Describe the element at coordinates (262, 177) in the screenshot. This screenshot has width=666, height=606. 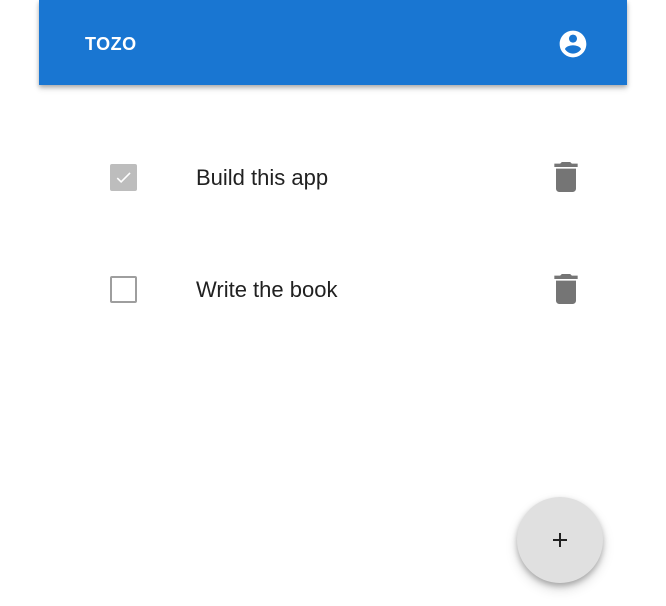
I see `todo-label: Build this app` at that location.